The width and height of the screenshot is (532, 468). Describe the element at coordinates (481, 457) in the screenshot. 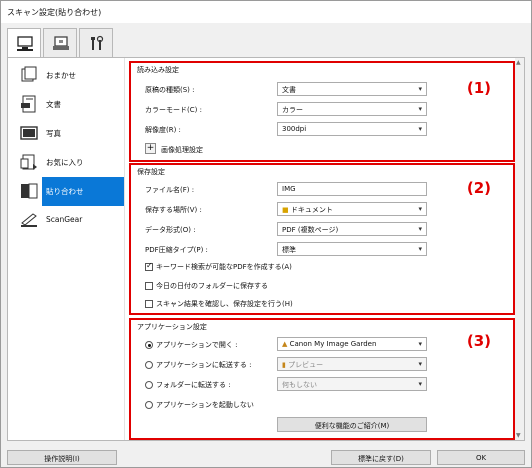

I see `ok-button: OK` at that location.